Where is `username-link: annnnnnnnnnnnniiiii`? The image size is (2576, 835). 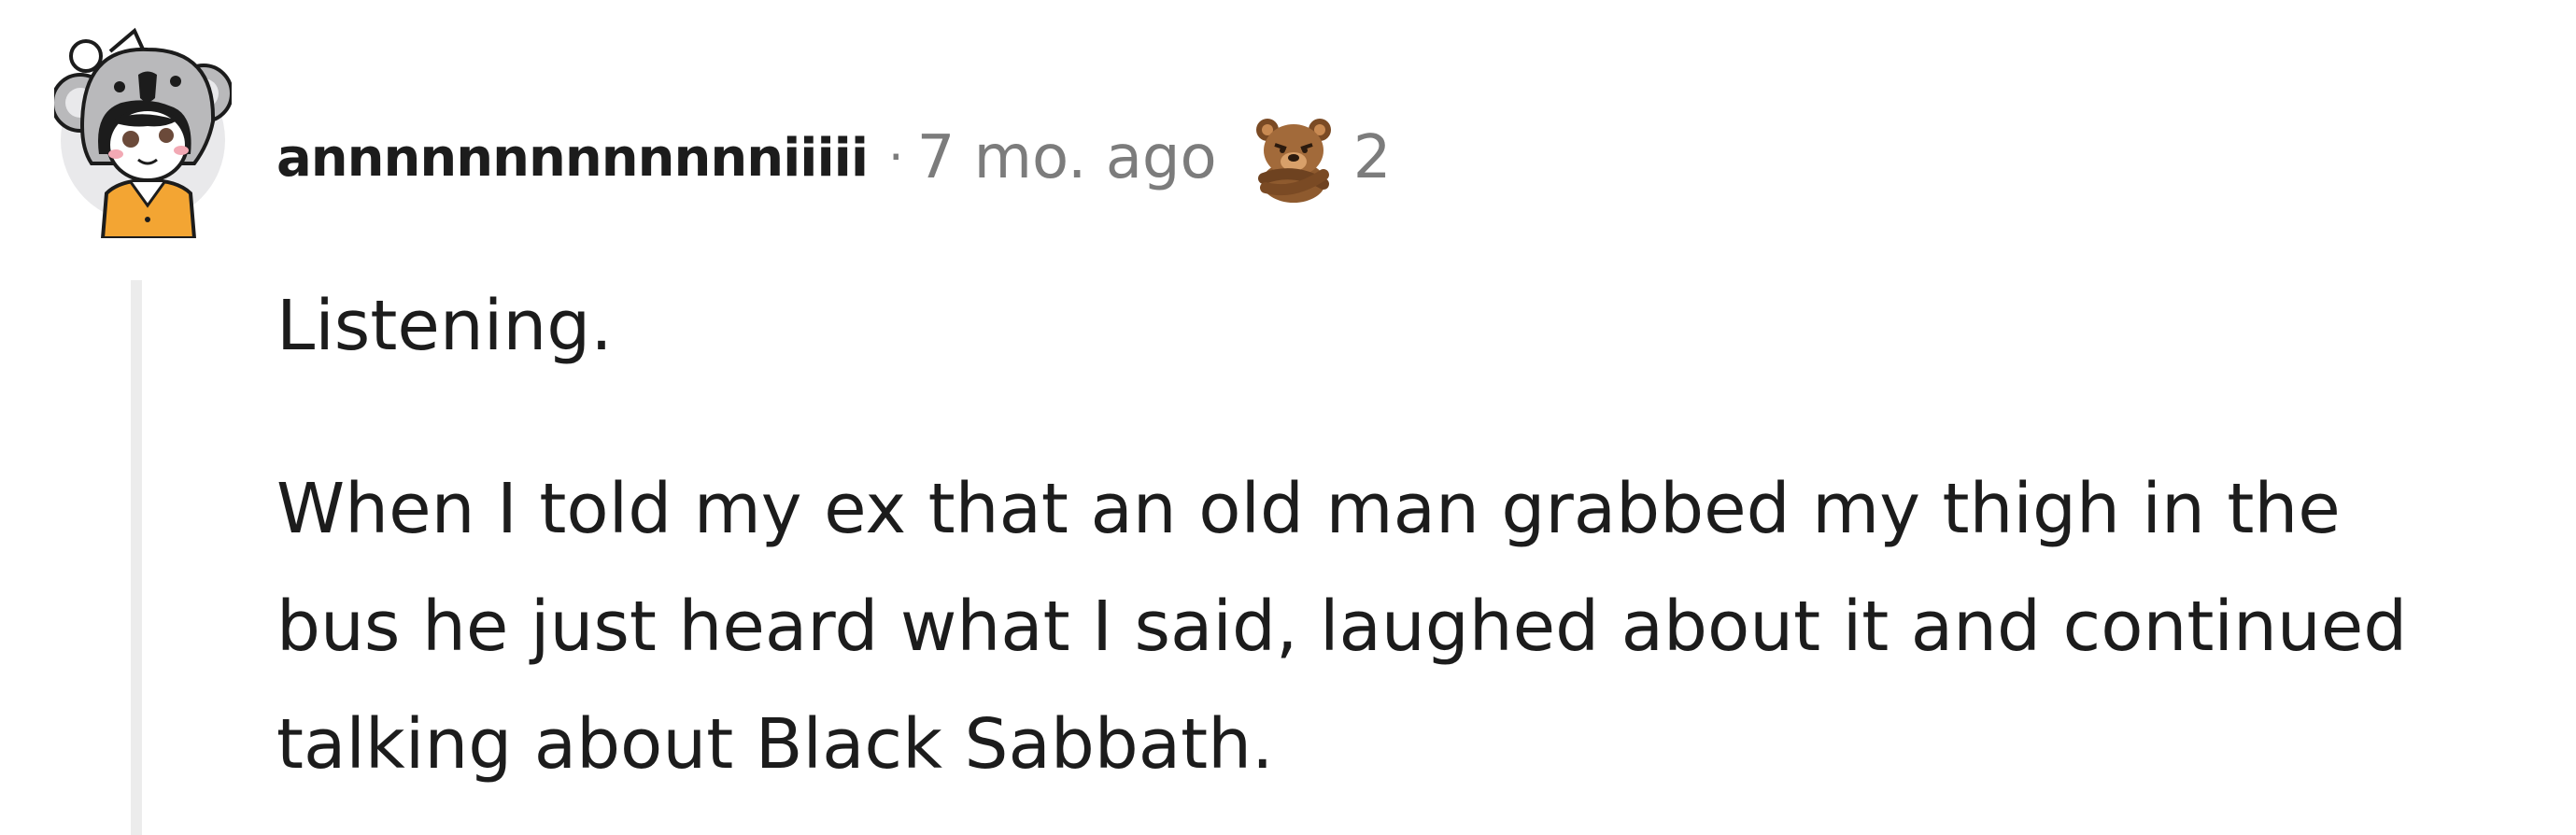
username-link: annnnnnnnnnnnniiiii is located at coordinates (572, 158).